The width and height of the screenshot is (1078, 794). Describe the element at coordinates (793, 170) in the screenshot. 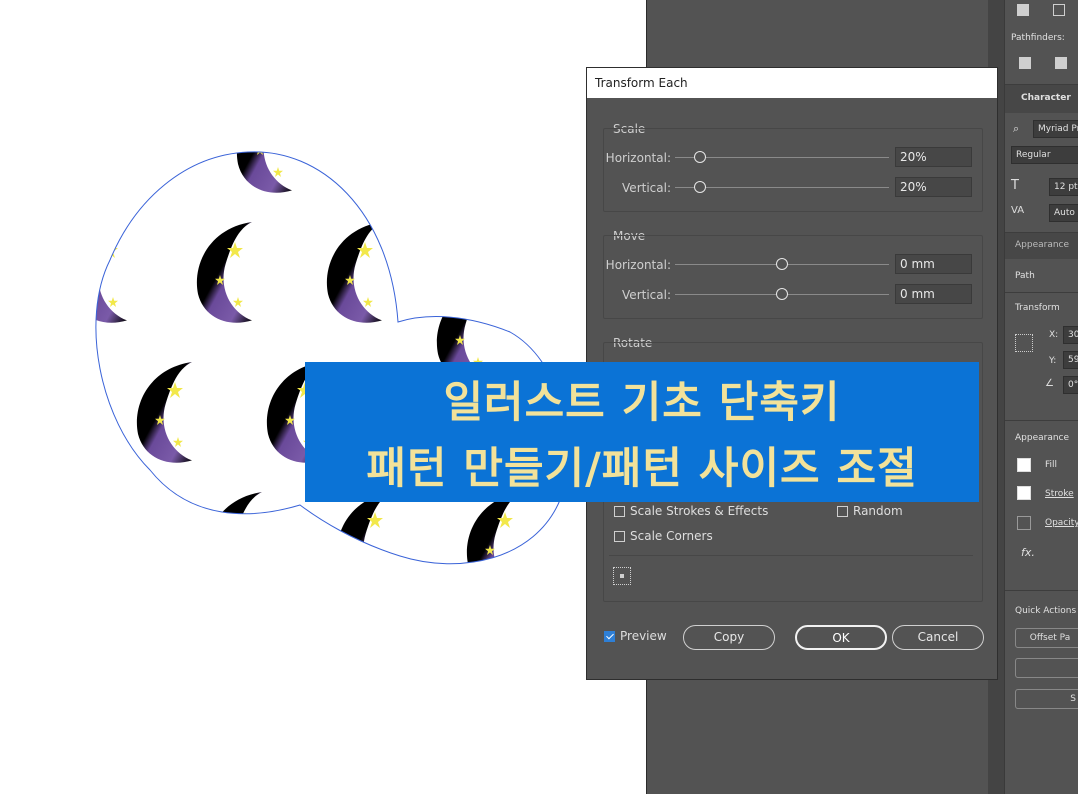

I see `scale-group` at that location.